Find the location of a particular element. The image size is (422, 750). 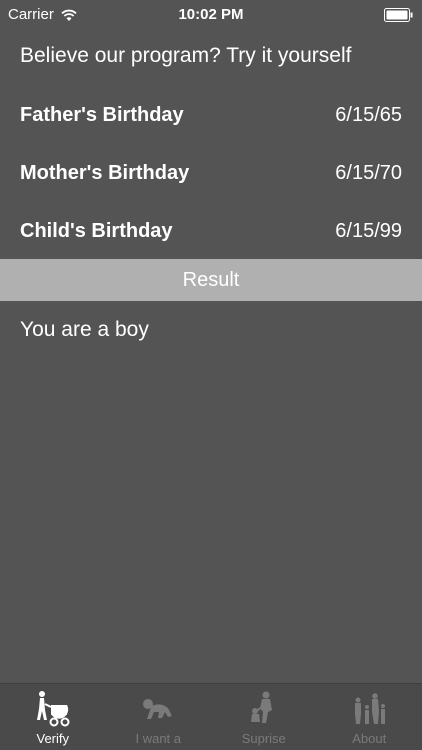

battery-icon is located at coordinates (398, 15).